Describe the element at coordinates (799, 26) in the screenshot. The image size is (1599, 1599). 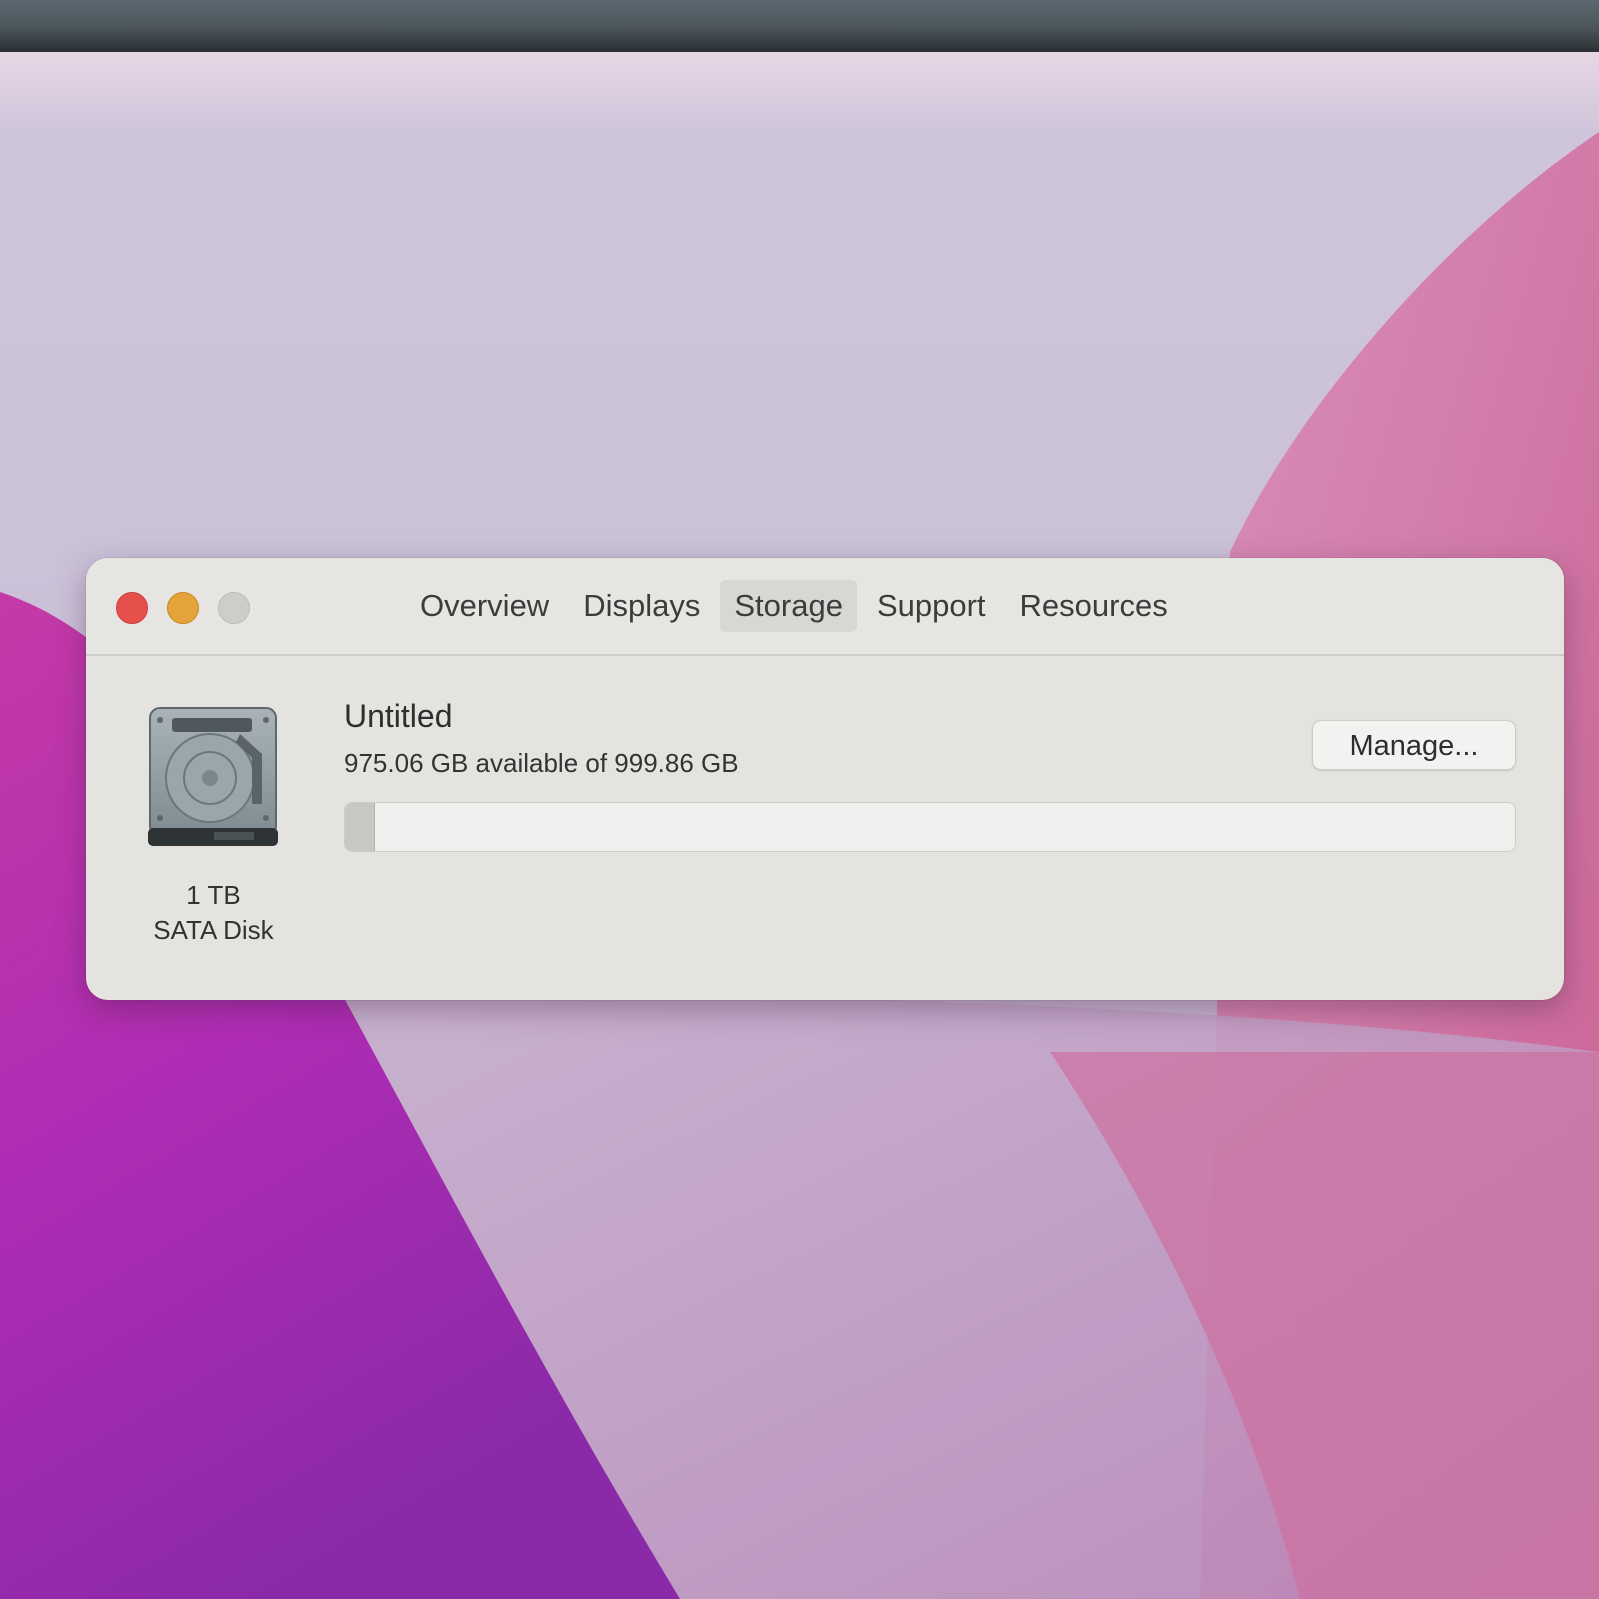
I see `monitor-bezel` at that location.